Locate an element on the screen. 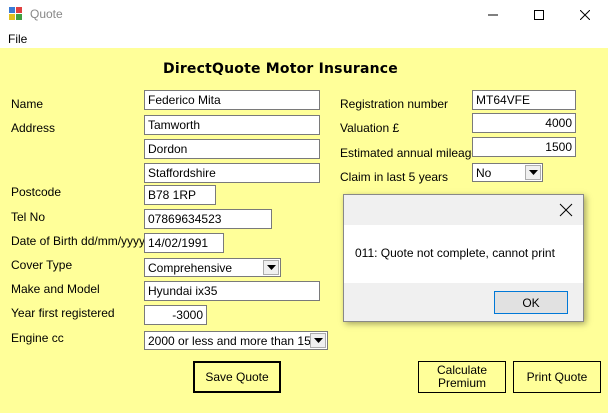  dob-field: 14/02/1991 is located at coordinates (184, 243).